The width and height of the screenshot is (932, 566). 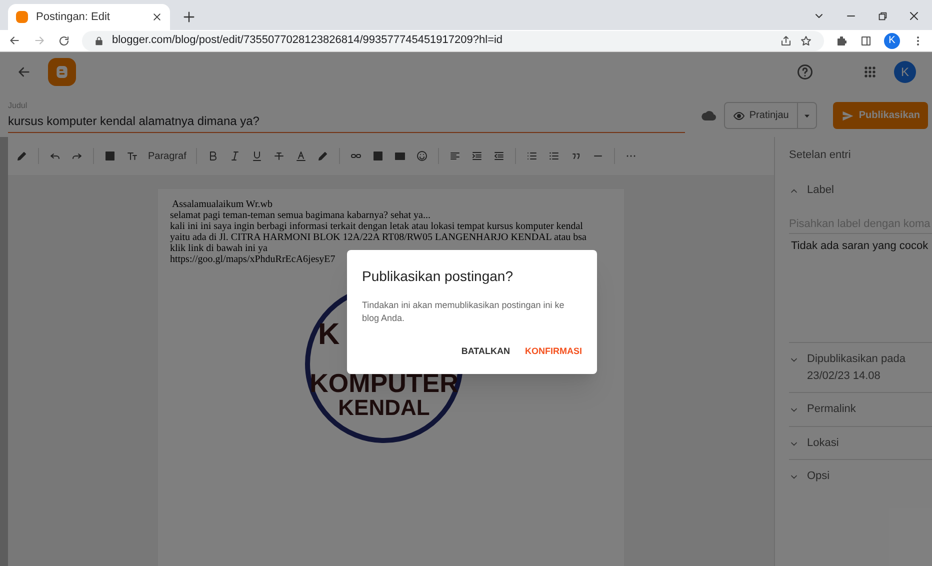 I want to click on post-text: kali ini ini saya ingin berbagi informasi terkait dengan letak atau lokasi tempat kursus komputer kendal, so click(x=376, y=226).